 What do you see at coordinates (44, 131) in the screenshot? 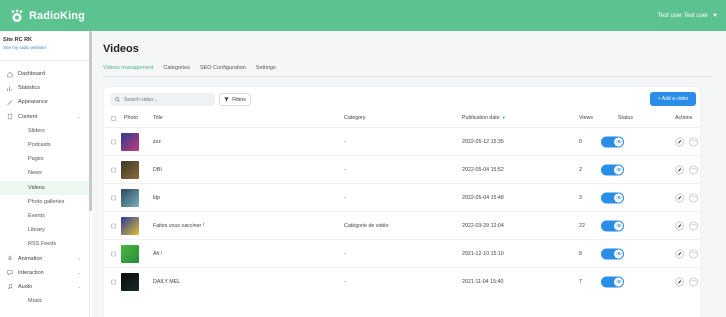
I see `sidebar-item-sliders: Sliders` at bounding box center [44, 131].